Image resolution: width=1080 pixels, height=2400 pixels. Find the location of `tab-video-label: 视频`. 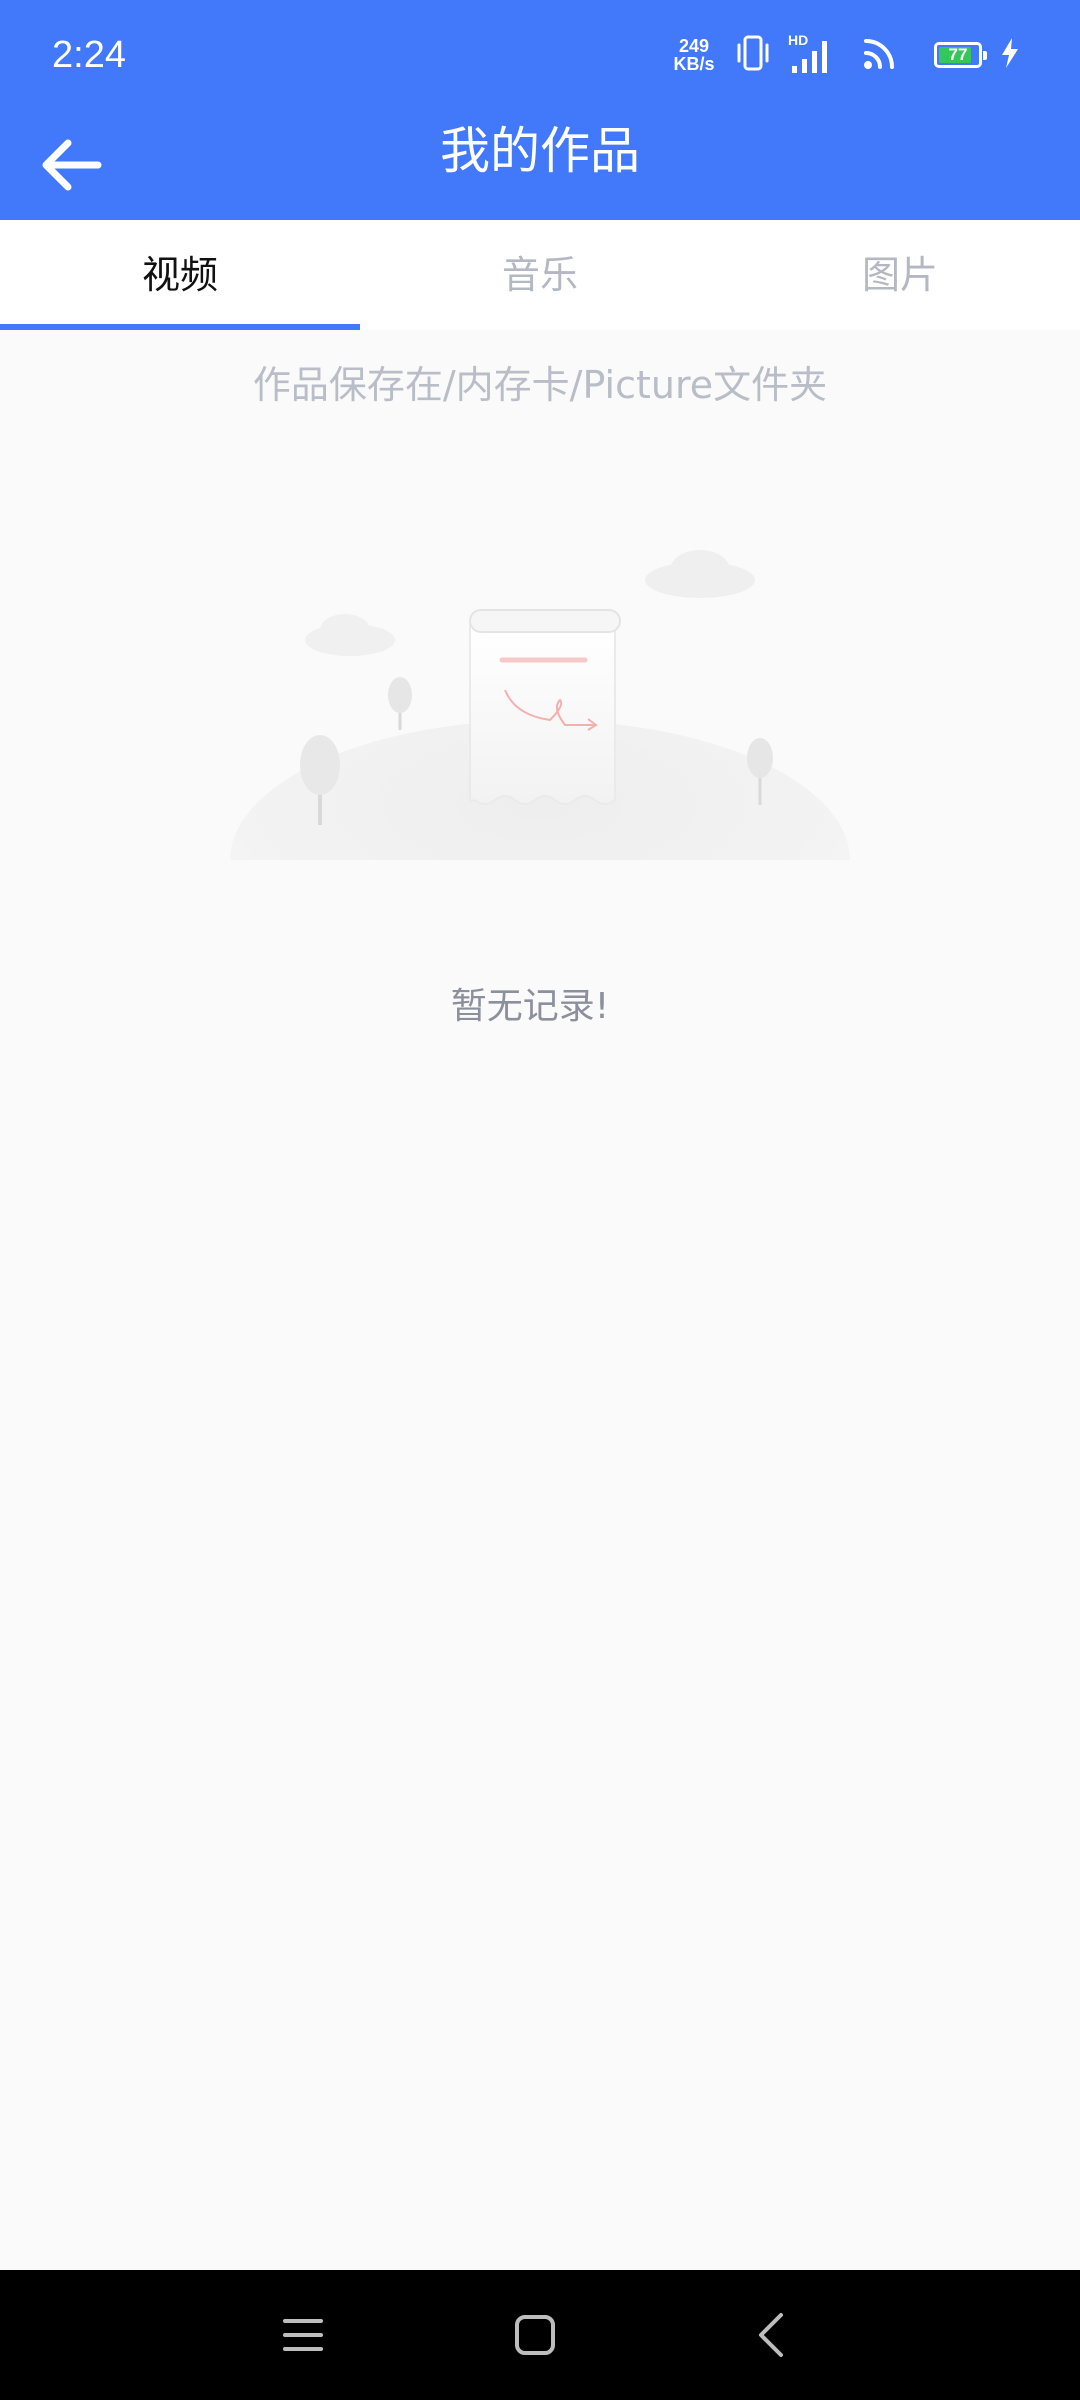

tab-video-label: 视频 is located at coordinates (179, 275).